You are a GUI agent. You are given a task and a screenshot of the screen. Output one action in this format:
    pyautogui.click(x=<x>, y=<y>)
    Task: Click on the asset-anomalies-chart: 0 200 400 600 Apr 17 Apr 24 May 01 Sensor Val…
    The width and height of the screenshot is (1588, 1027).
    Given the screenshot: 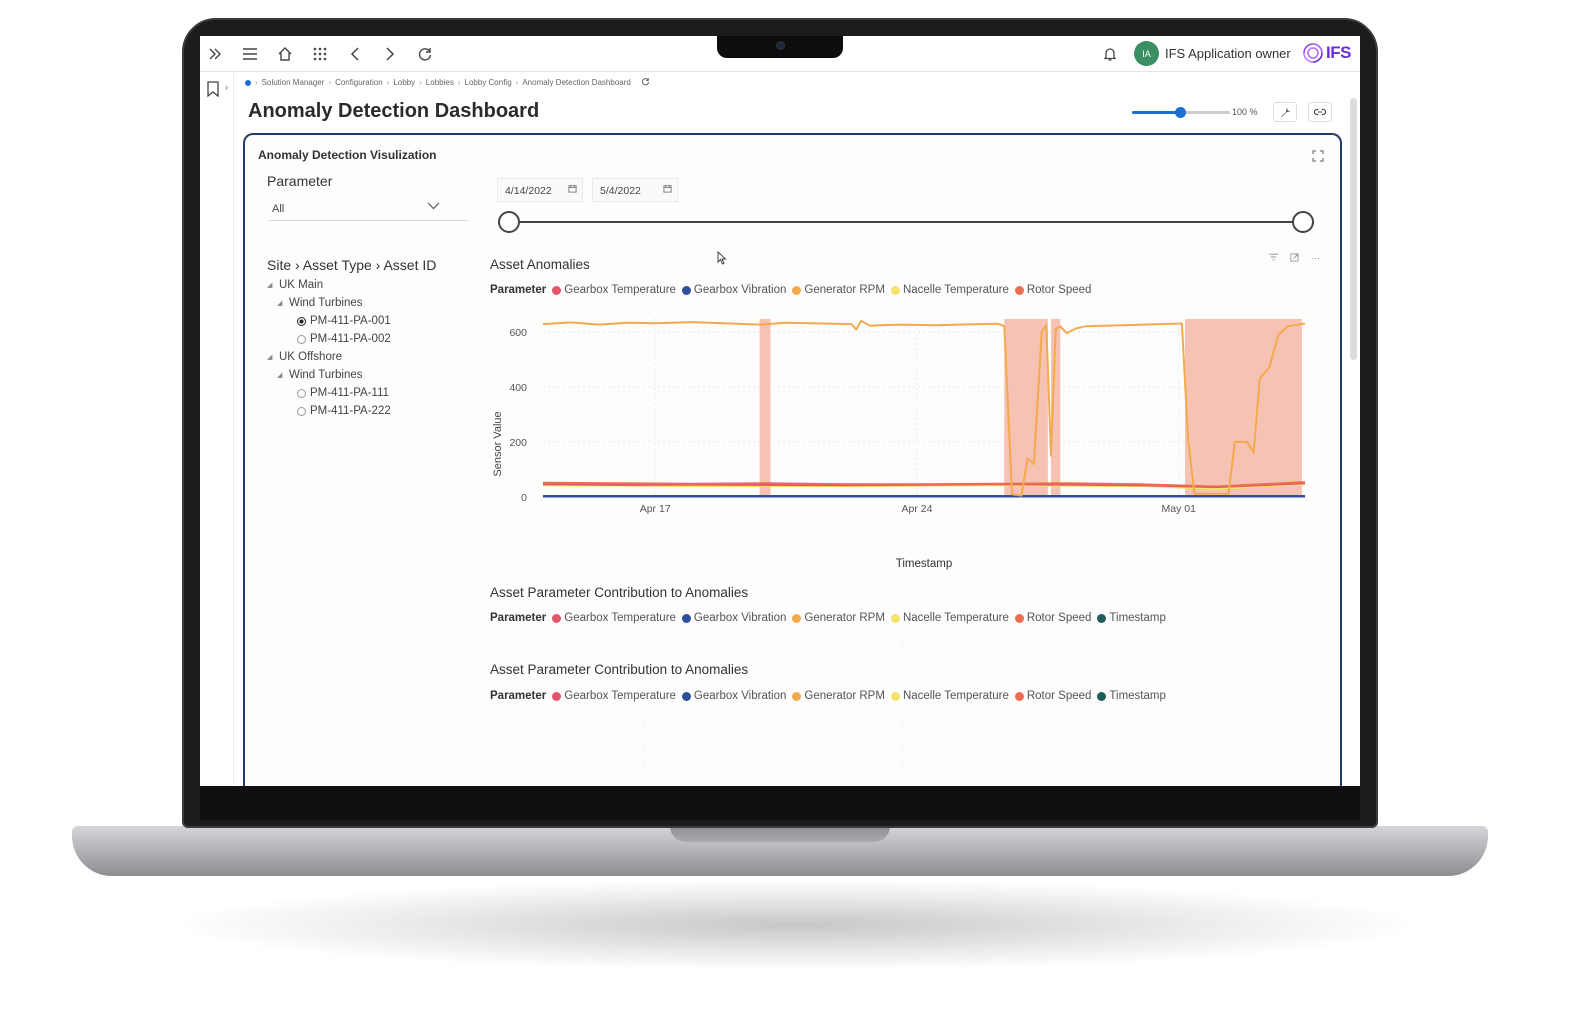 What is the action you would take?
    pyautogui.click(x=899, y=444)
    